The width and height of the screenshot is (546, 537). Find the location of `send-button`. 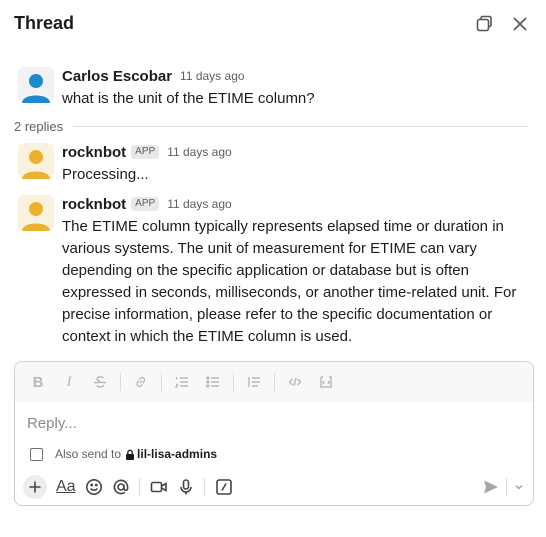

send-button is located at coordinates (491, 487).